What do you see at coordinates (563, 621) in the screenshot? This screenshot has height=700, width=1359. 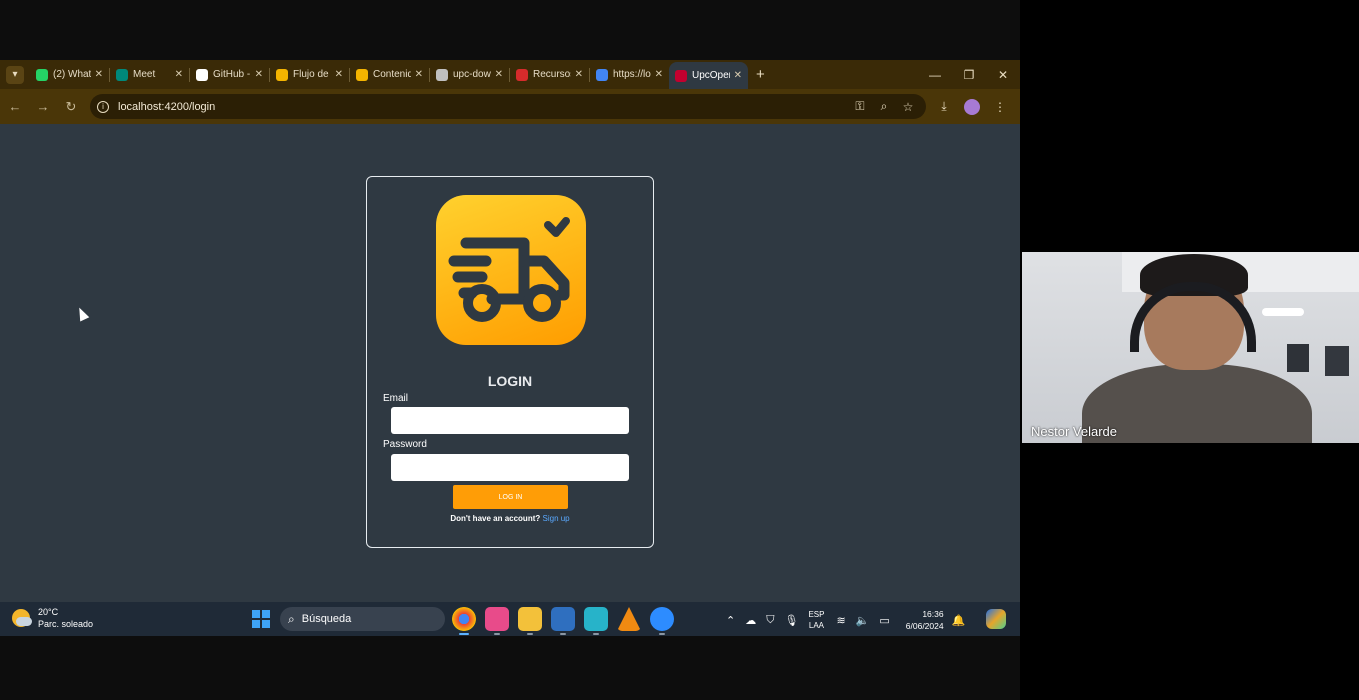 I see `vscode-app-icon` at bounding box center [563, 621].